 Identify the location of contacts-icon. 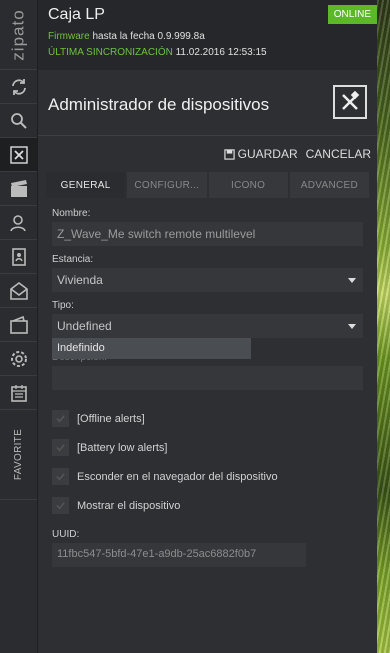
(18, 256).